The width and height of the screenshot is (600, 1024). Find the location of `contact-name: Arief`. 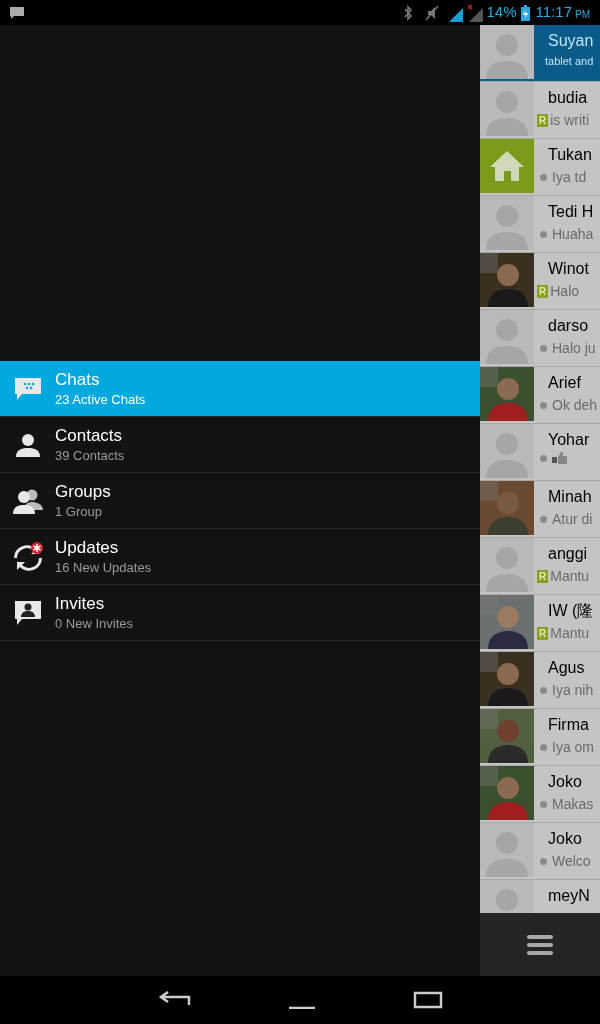

contact-name: Arief is located at coordinates (564, 383).